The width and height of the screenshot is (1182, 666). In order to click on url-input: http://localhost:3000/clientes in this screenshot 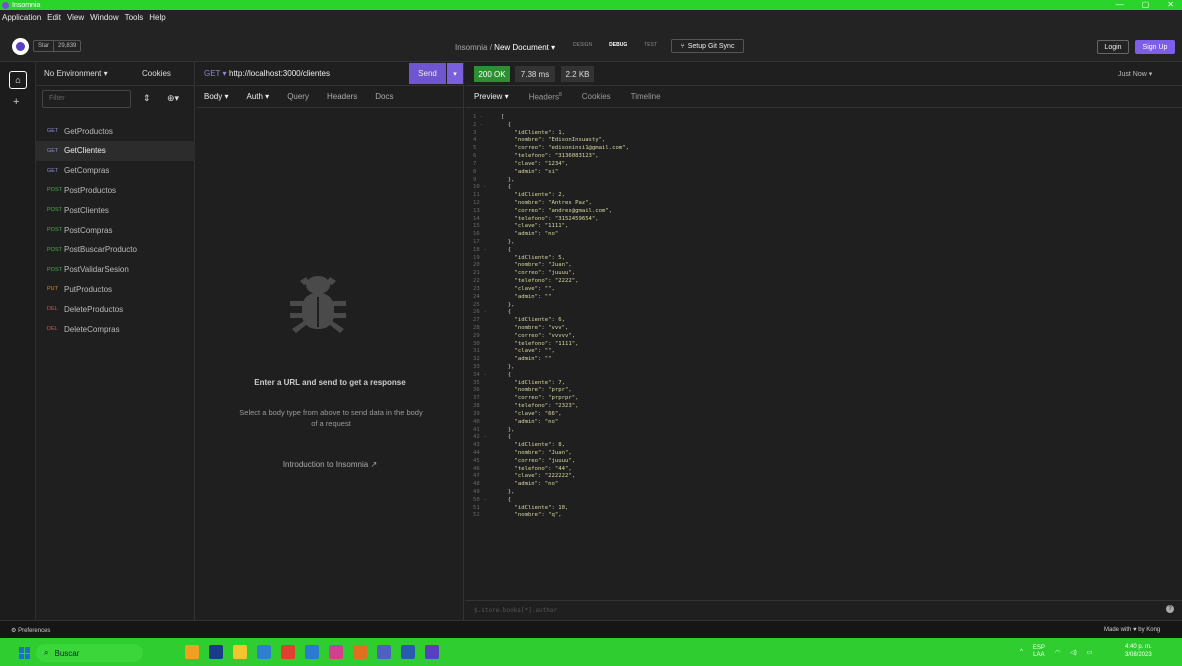, I will do `click(279, 73)`.